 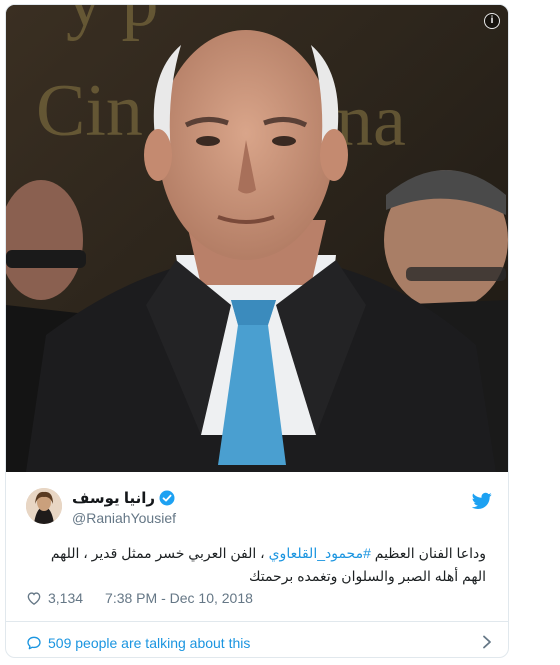 I want to click on tweet-meta: 3,134 7:38 PM - Dec 10, 2018, so click(x=139, y=598).